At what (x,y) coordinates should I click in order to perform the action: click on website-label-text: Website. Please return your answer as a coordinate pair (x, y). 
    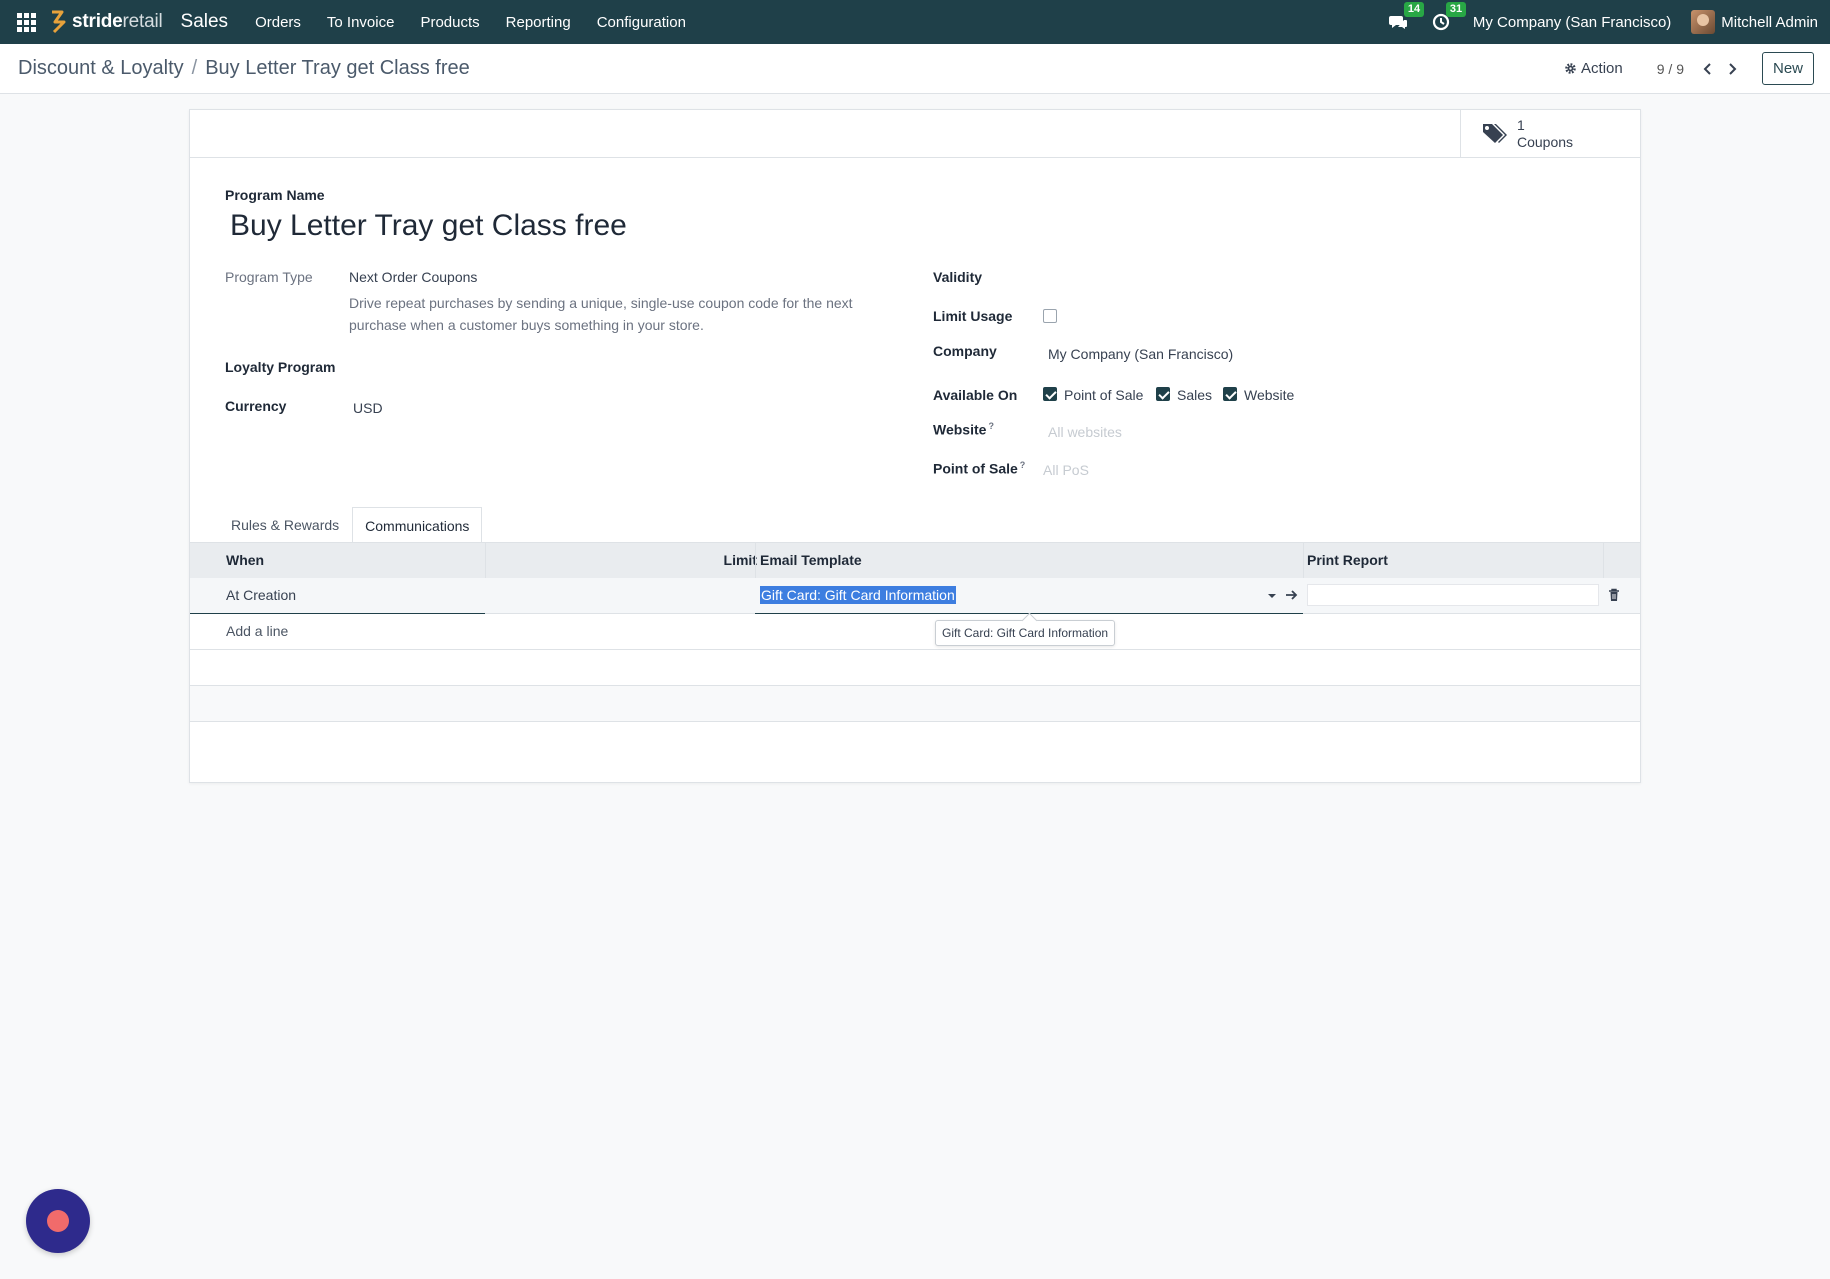
    Looking at the image, I should click on (960, 429).